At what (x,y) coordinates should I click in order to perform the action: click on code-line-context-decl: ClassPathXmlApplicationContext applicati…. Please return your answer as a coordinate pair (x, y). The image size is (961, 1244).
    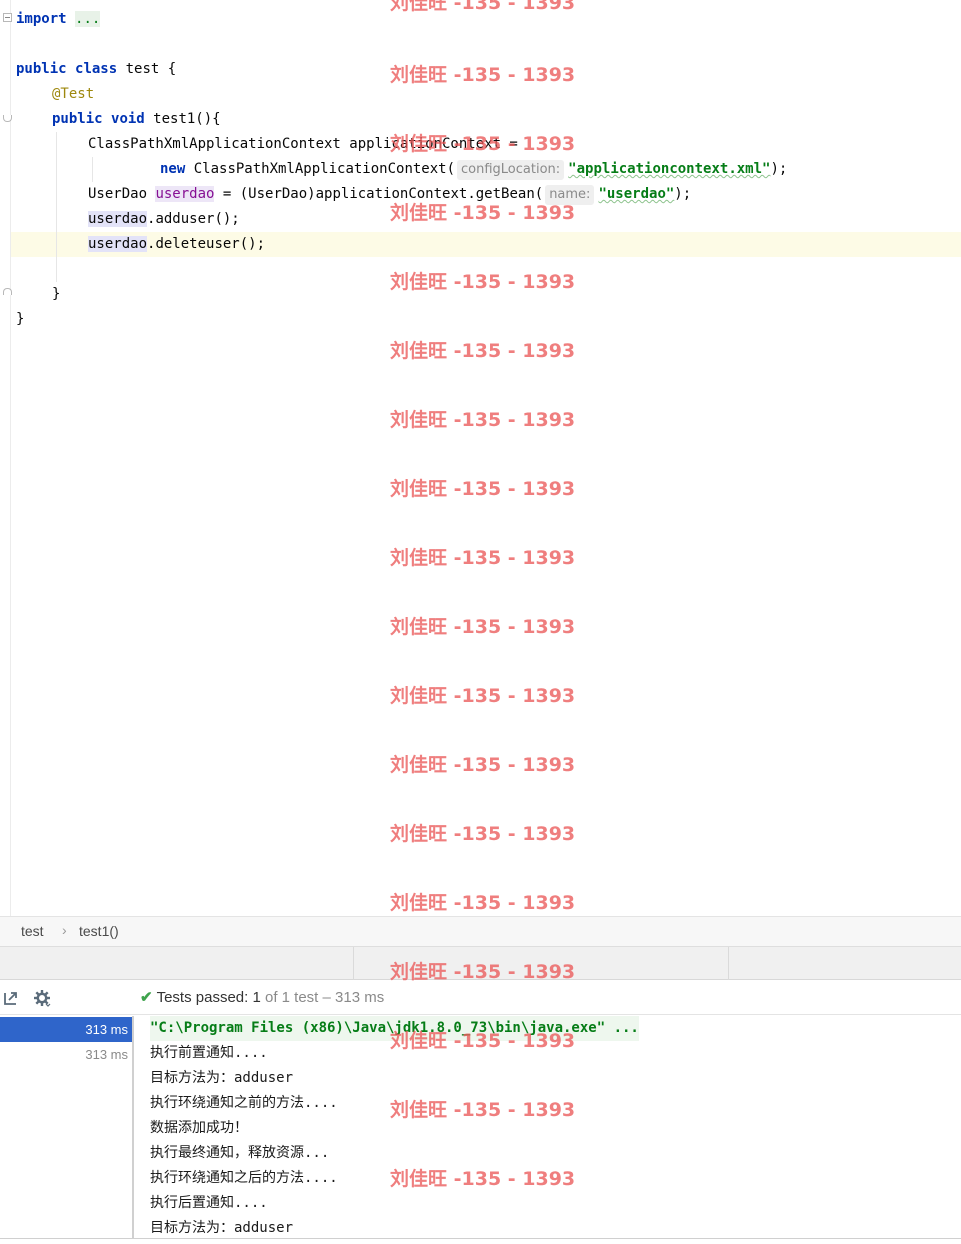
    Looking at the image, I should click on (303, 144).